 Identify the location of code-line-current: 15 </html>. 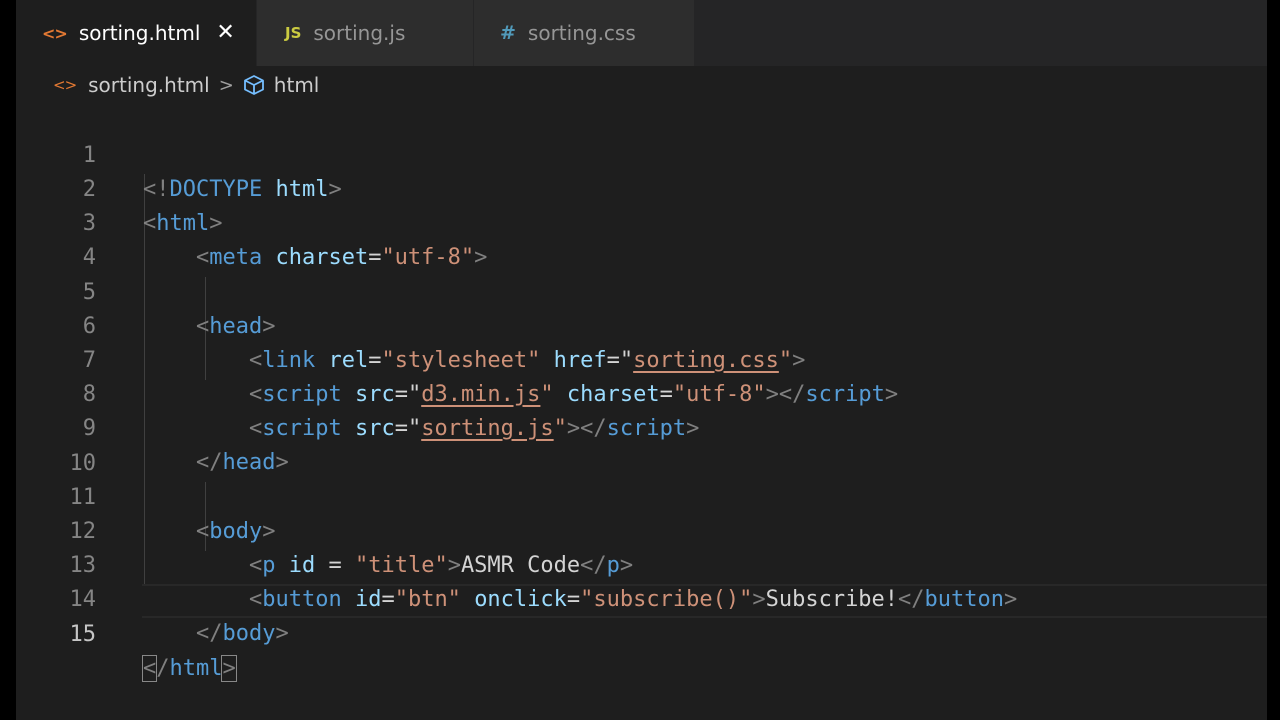
(641, 633).